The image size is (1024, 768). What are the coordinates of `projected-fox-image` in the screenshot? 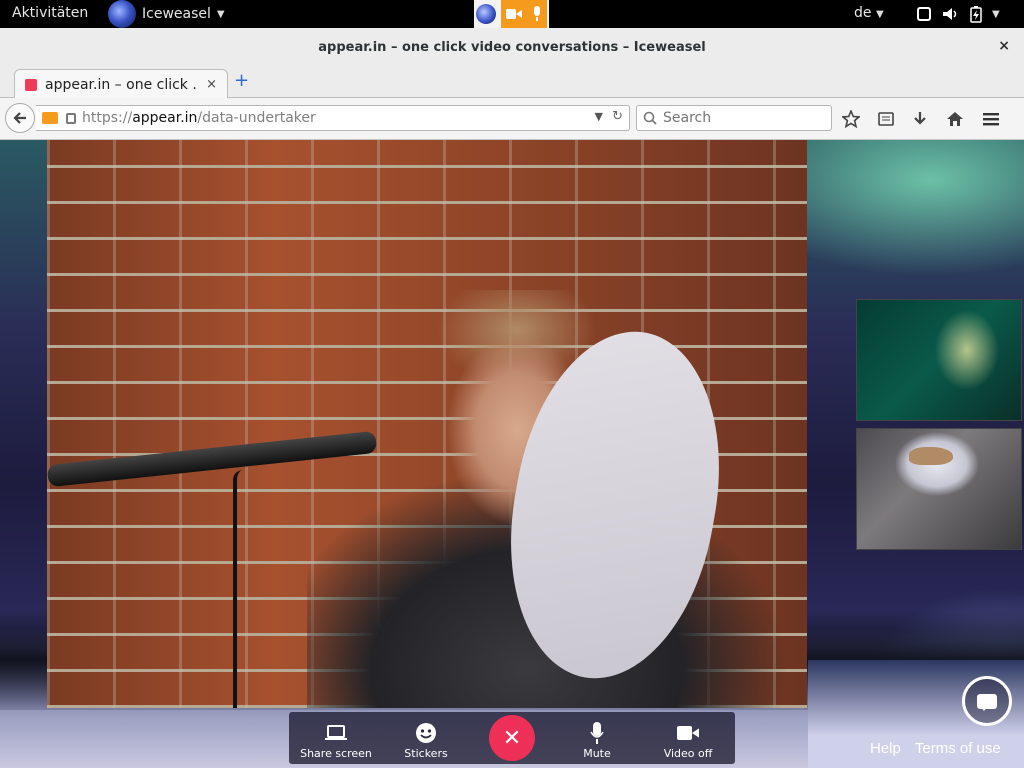 It's located at (931, 456).